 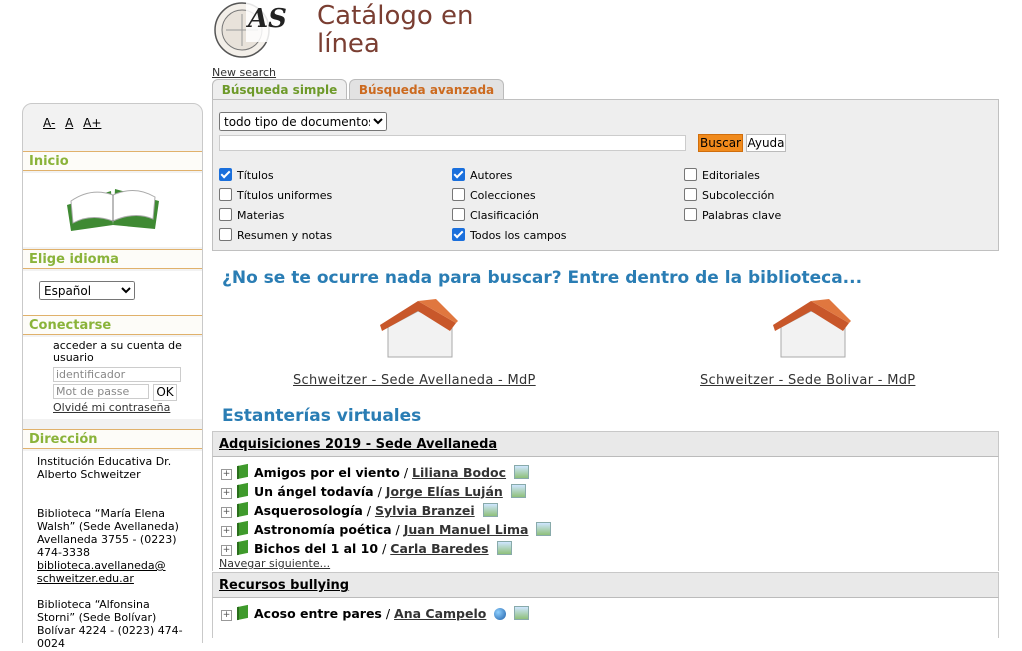 What do you see at coordinates (279, 89) in the screenshot?
I see `tab-simple-search: Búsqueda simple` at bounding box center [279, 89].